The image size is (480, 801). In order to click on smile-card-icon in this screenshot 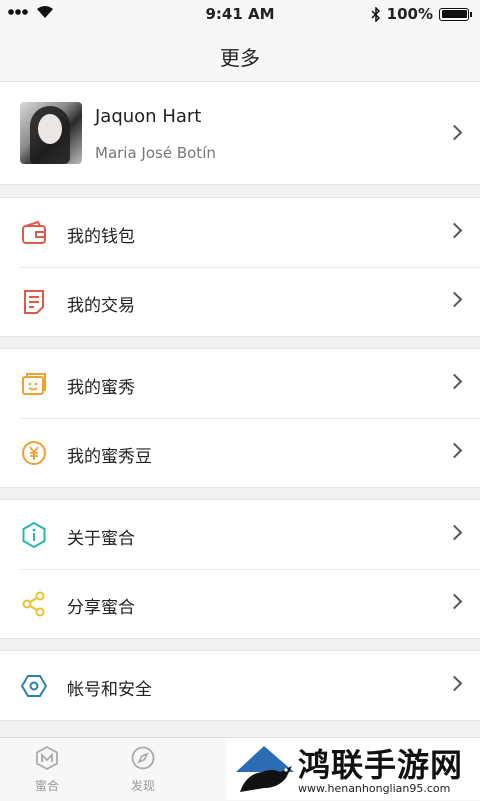, I will do `click(34, 384)`.